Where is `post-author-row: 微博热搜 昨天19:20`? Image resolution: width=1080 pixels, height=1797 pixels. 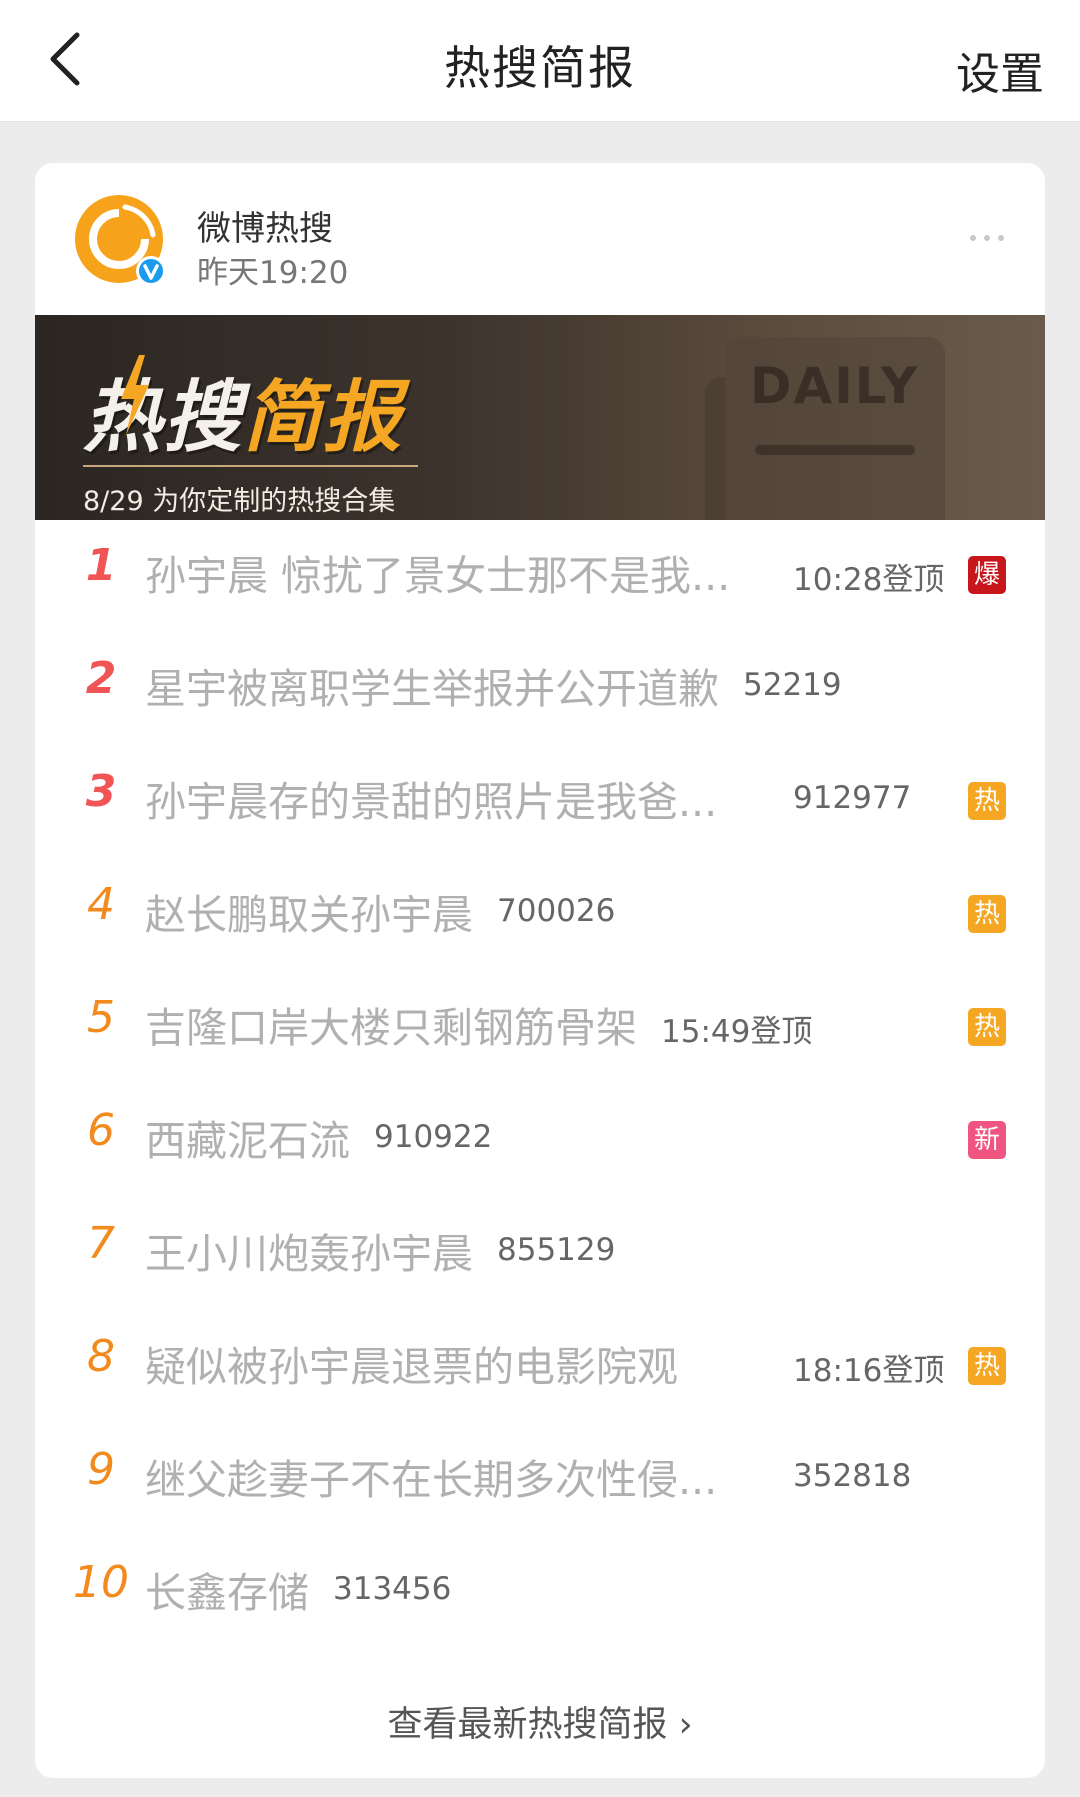
post-author-row: 微博热搜 昨天19:20 is located at coordinates (540, 239).